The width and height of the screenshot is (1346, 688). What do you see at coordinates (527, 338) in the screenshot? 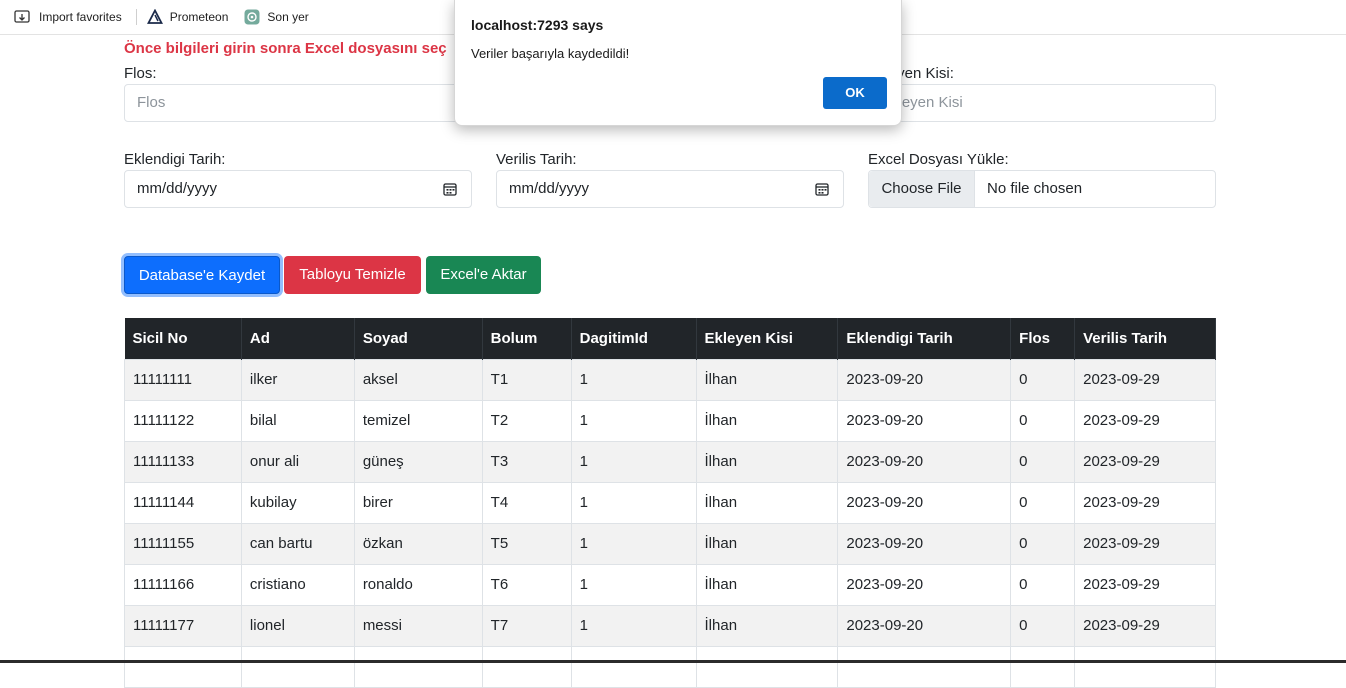
I see `header-bolum: Bolum` at bounding box center [527, 338].